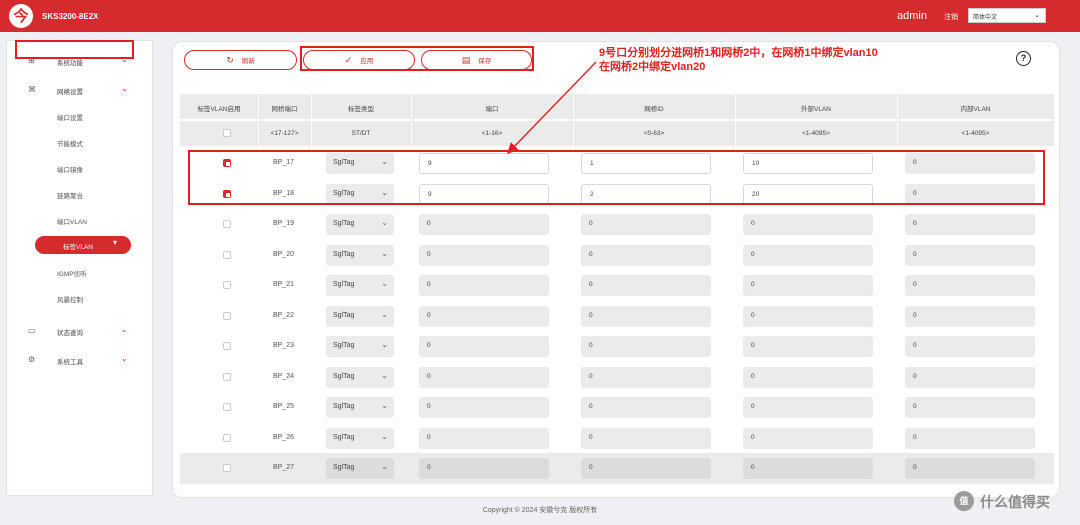 This screenshot has width=1080, height=525. I want to click on range-bridge-id: <0-63>, so click(654, 133).